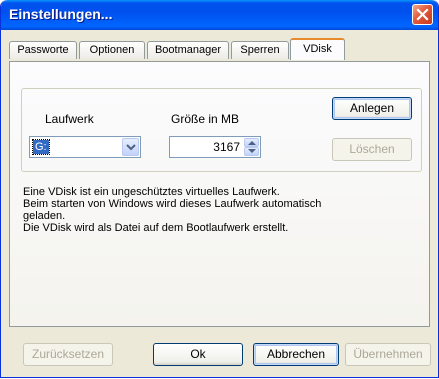 Image resolution: width=439 pixels, height=379 pixels. Describe the element at coordinates (68, 354) in the screenshot. I see `reset-button: Zurücksetzen` at that location.